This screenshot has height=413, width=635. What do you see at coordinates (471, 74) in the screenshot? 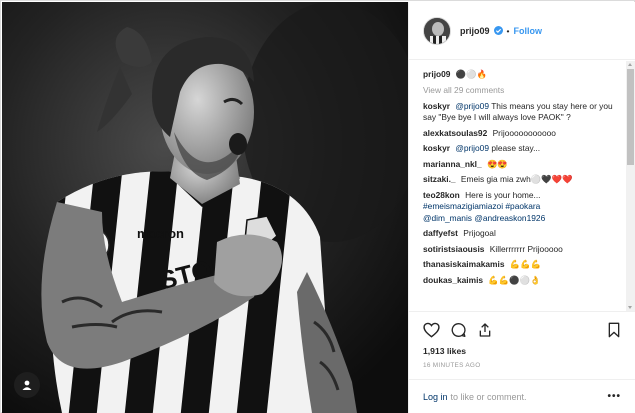
I see `caption-text: ⚫⚪🔥` at bounding box center [471, 74].